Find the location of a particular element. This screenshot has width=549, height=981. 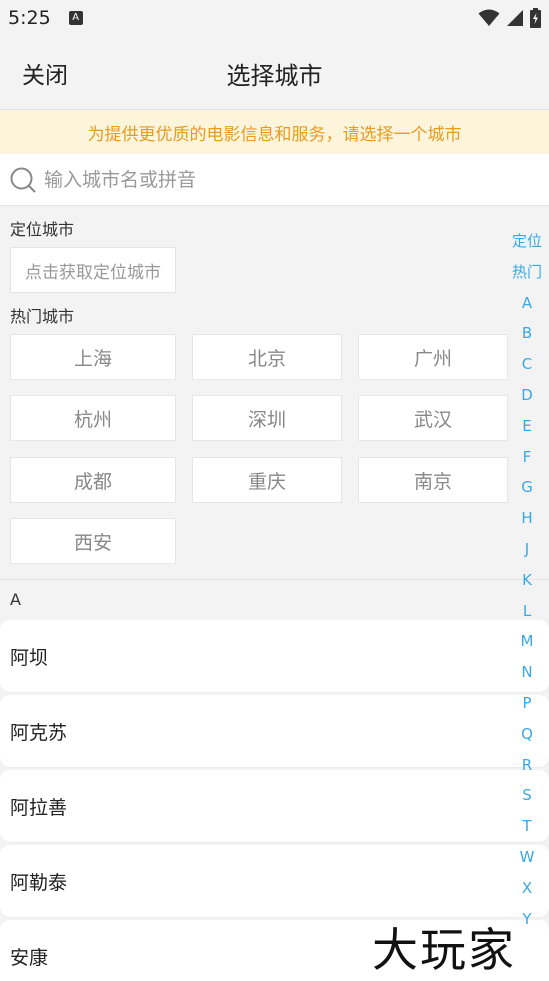

hot-section-label: 热门城市 is located at coordinates (42, 316).